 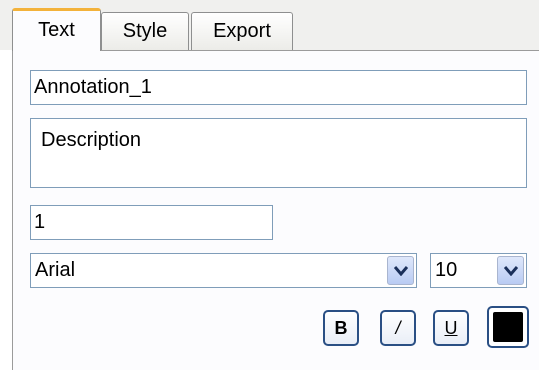 I want to click on color-swatch, so click(x=508, y=327).